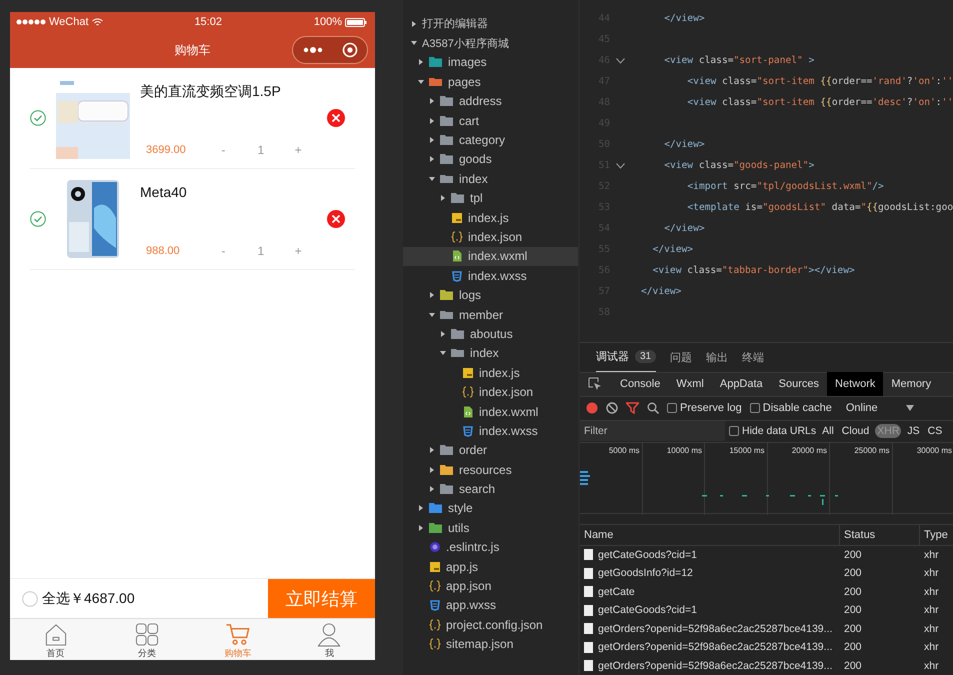 The width and height of the screenshot is (953, 675). What do you see at coordinates (490, 82) in the screenshot?
I see `file-tree-item: pages` at bounding box center [490, 82].